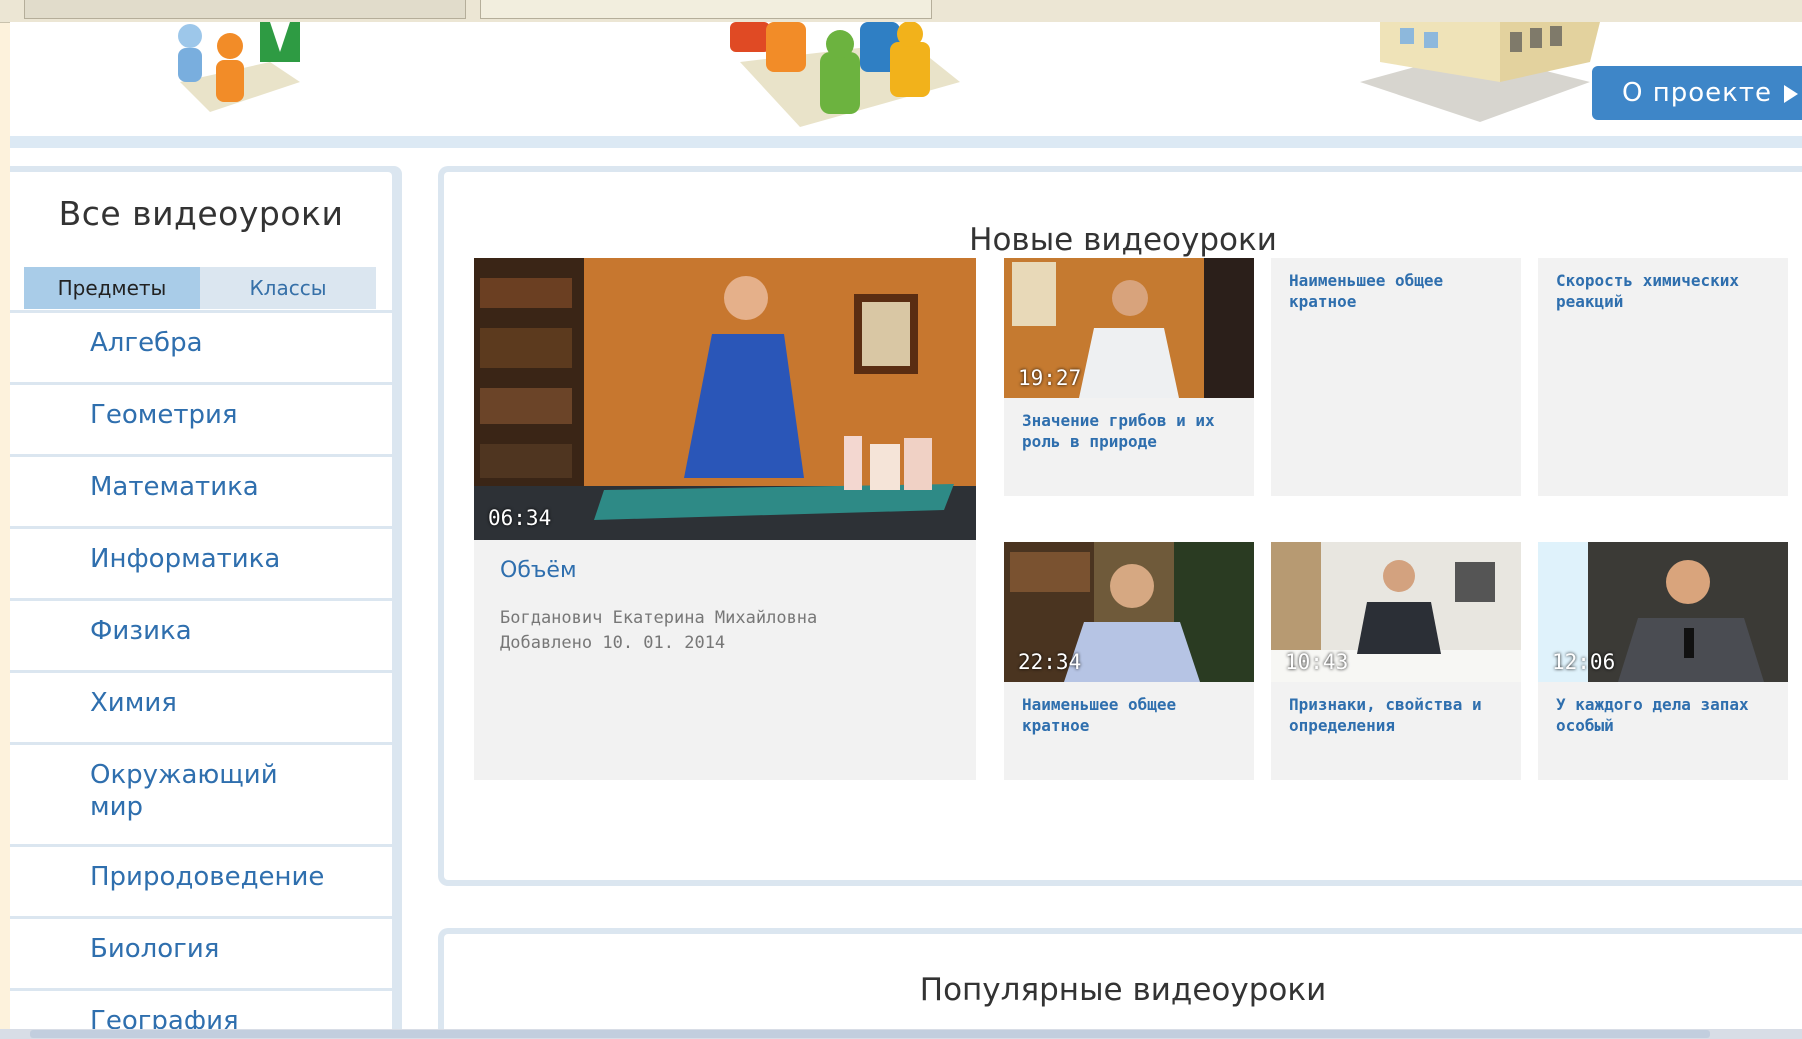 The width and height of the screenshot is (1802, 1039). Describe the element at coordinates (845, 74) in the screenshot. I see `header-illustration-people-center` at that location.